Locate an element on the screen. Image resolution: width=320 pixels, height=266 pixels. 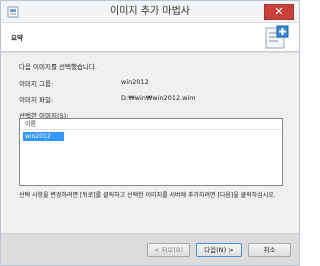
title-bar: 이미지 추가 마법사 ✕ is located at coordinates (150, 12).